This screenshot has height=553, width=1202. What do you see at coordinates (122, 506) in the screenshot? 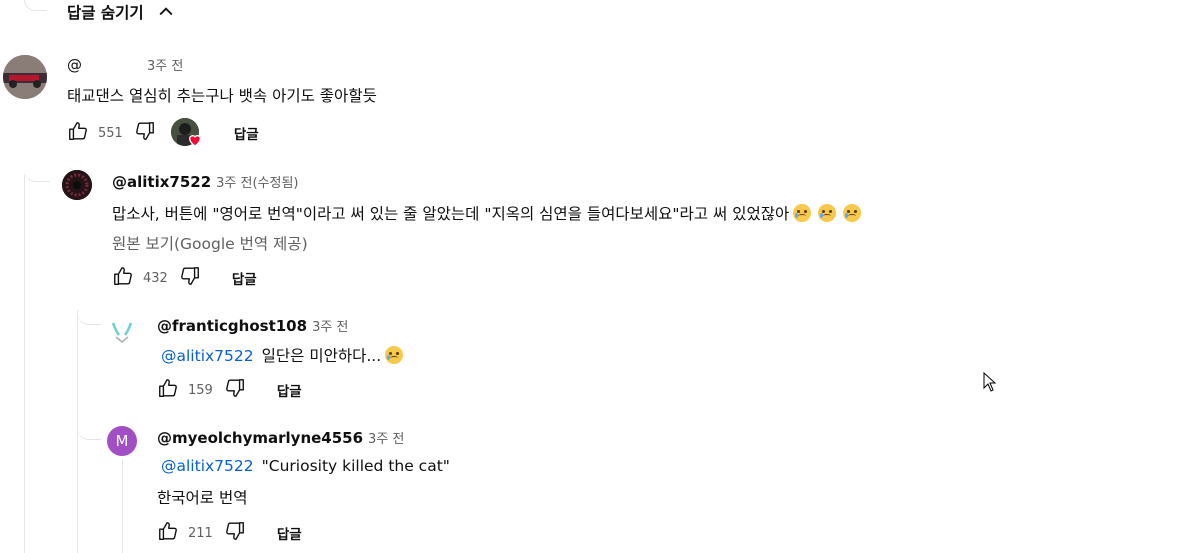
I see `thread-line-nested` at bounding box center [122, 506].